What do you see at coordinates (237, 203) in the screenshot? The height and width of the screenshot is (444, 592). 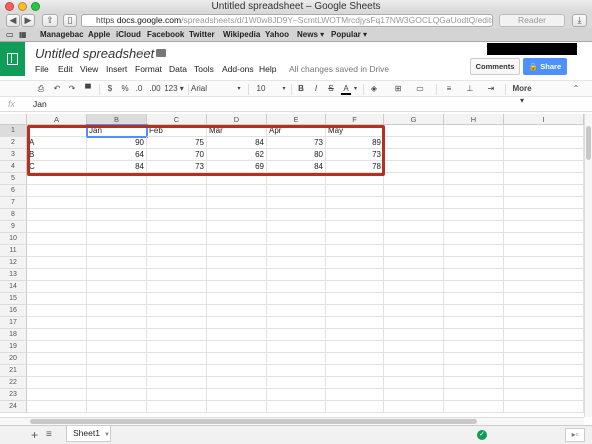 I see `cell-d7` at bounding box center [237, 203].